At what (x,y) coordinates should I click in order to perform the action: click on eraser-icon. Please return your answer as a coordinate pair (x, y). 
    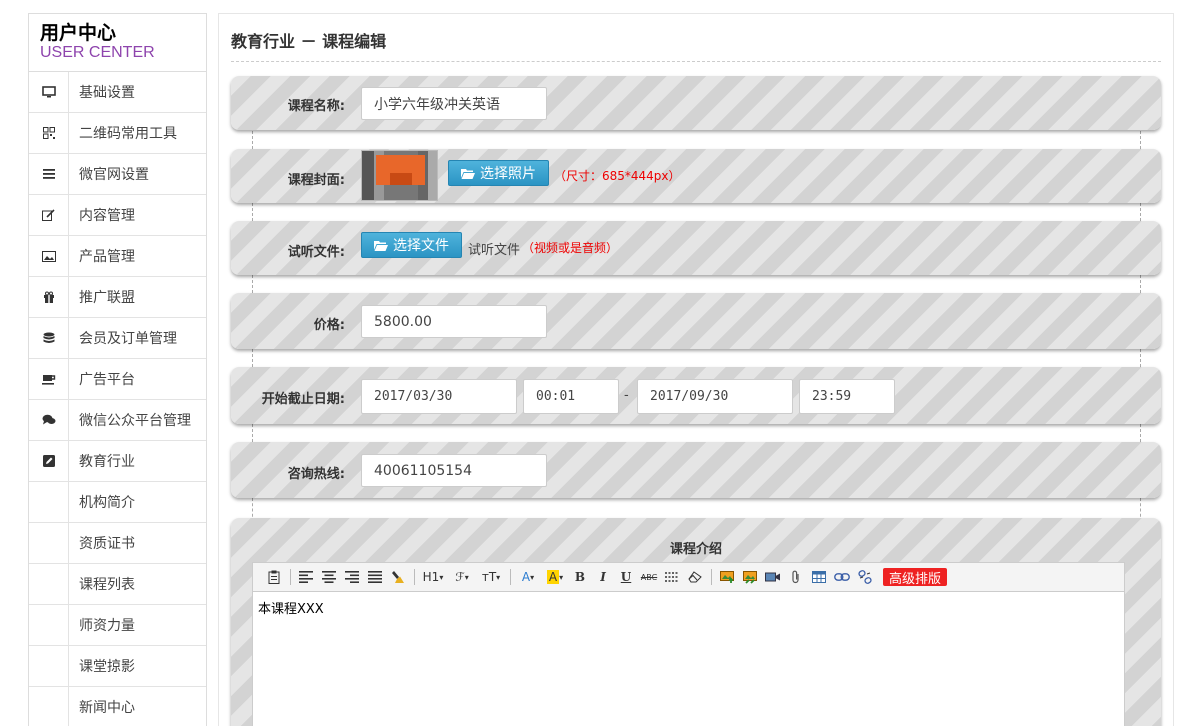
    Looking at the image, I should click on (695, 577).